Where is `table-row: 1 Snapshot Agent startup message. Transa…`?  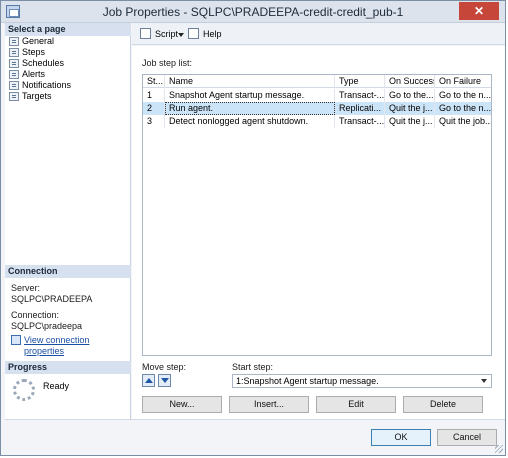
table-row: 1 Snapshot Agent startup message. Transa… is located at coordinates (317, 95).